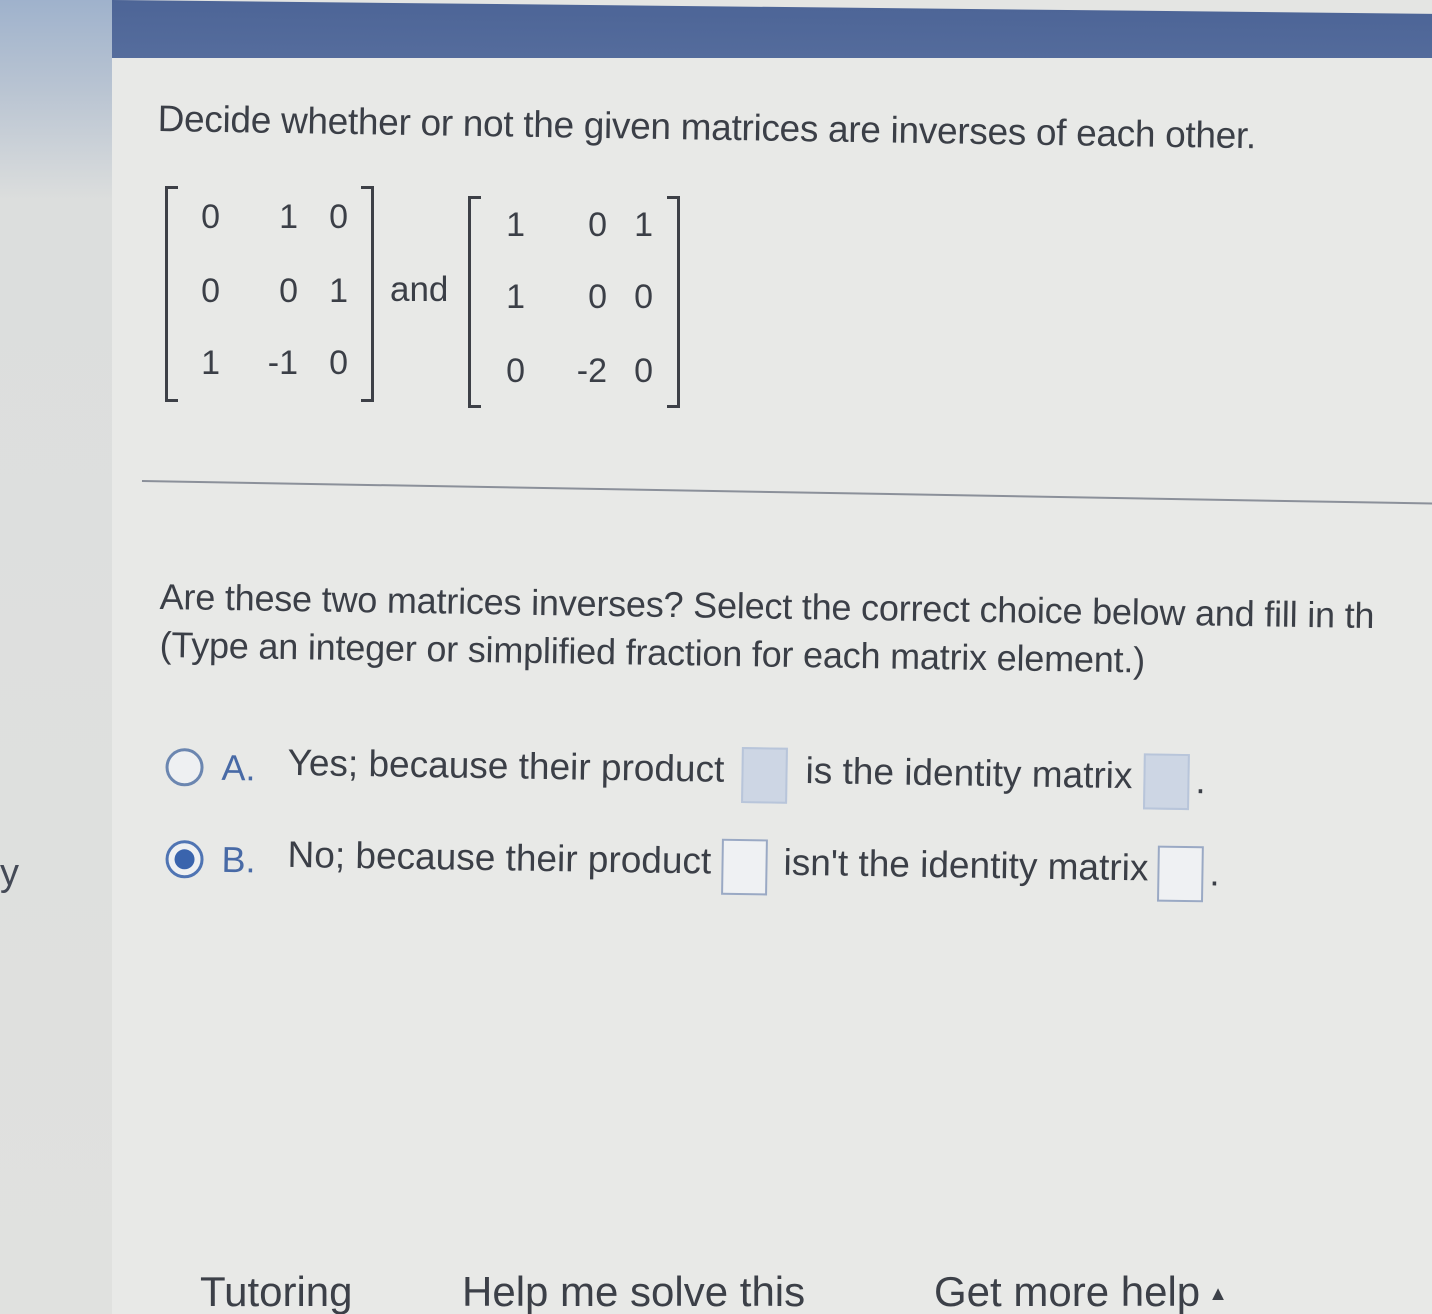  I want to click on sidebar-text-fragment: y, so click(9, 873).